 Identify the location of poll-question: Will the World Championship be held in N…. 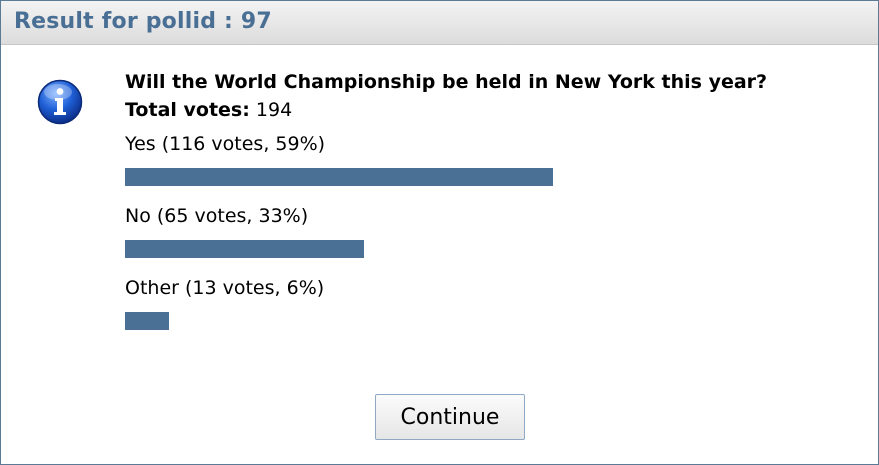
(446, 82).